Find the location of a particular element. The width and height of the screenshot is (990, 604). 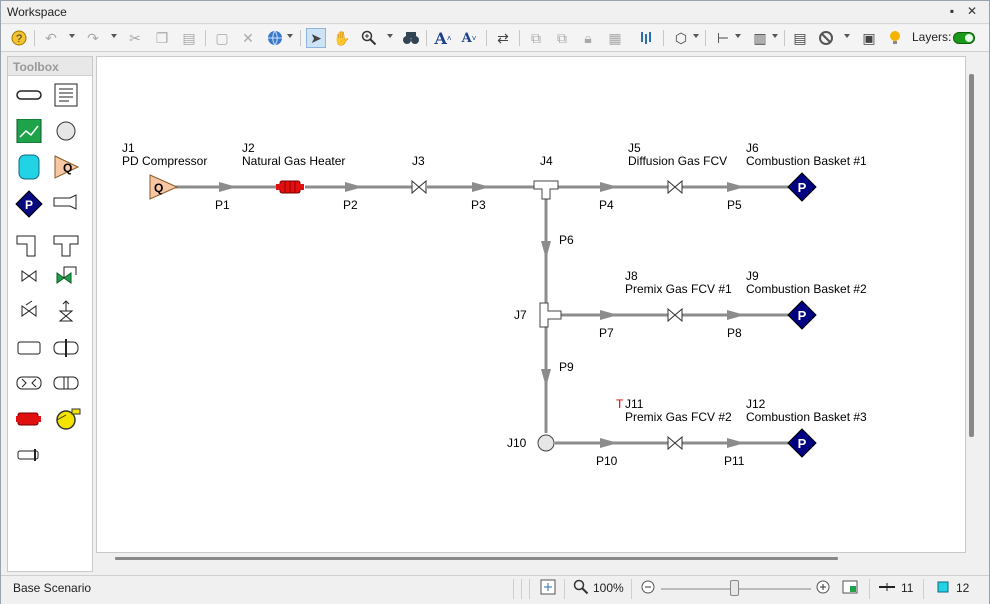

pipe-p5-label: P5 is located at coordinates (734, 205).